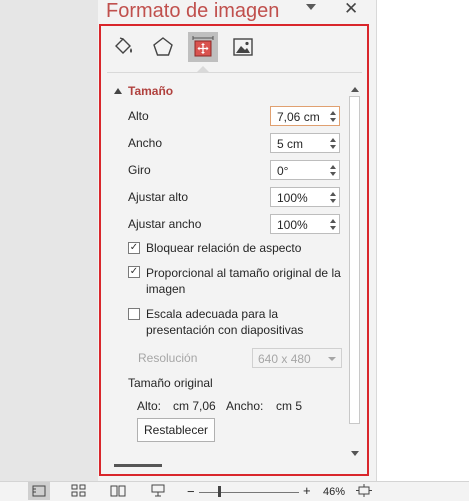 This screenshot has width=469, height=503. I want to click on scale-height-spinner: 100%, so click(305, 197).